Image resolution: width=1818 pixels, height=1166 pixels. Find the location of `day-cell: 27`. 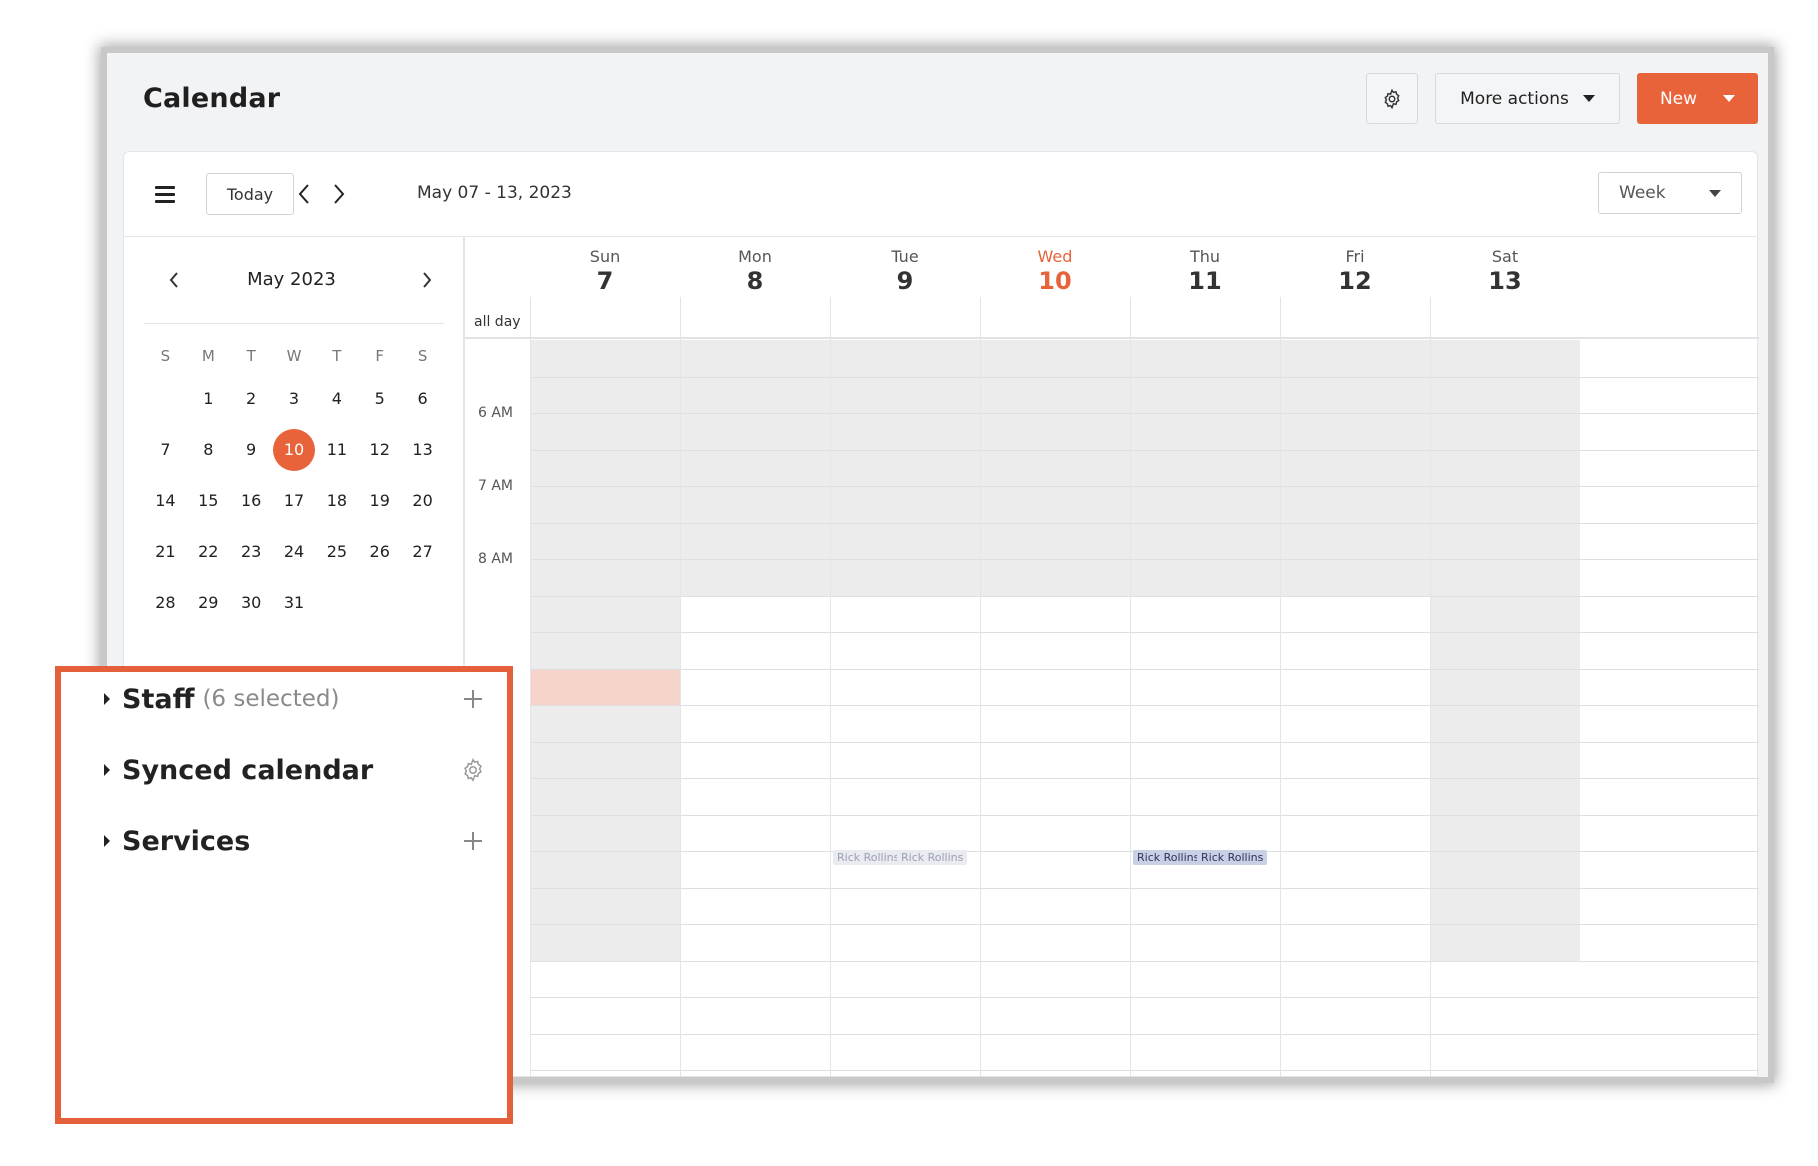

day-cell: 27 is located at coordinates (422, 551).